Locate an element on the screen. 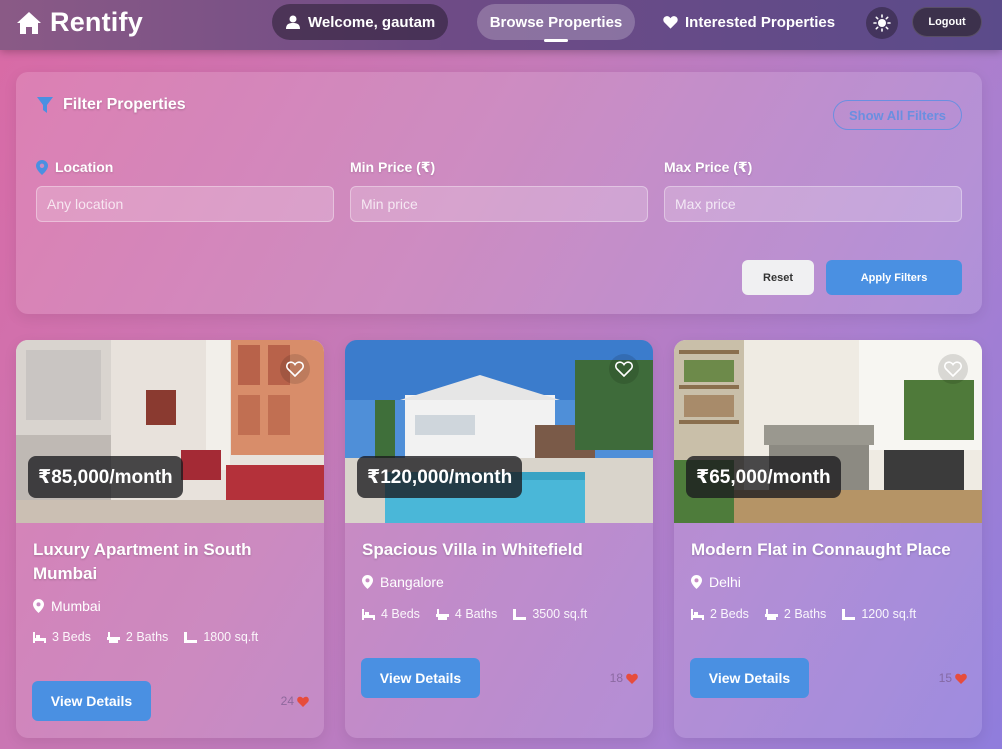 Image resolution: width=1002 pixels, height=749 pixels. beds-feature: 2 Beds is located at coordinates (720, 614).